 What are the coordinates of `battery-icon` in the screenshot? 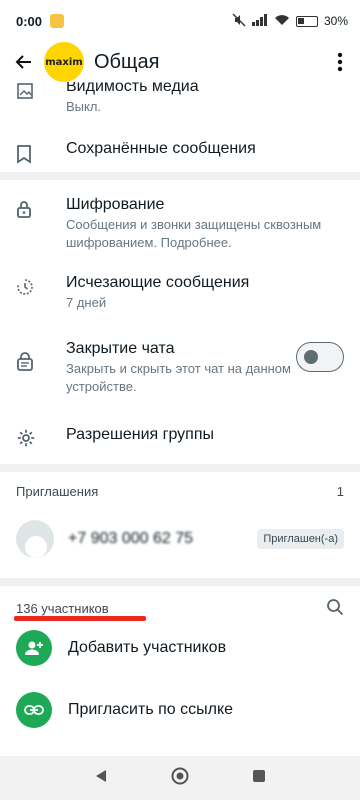 It's located at (306, 21).